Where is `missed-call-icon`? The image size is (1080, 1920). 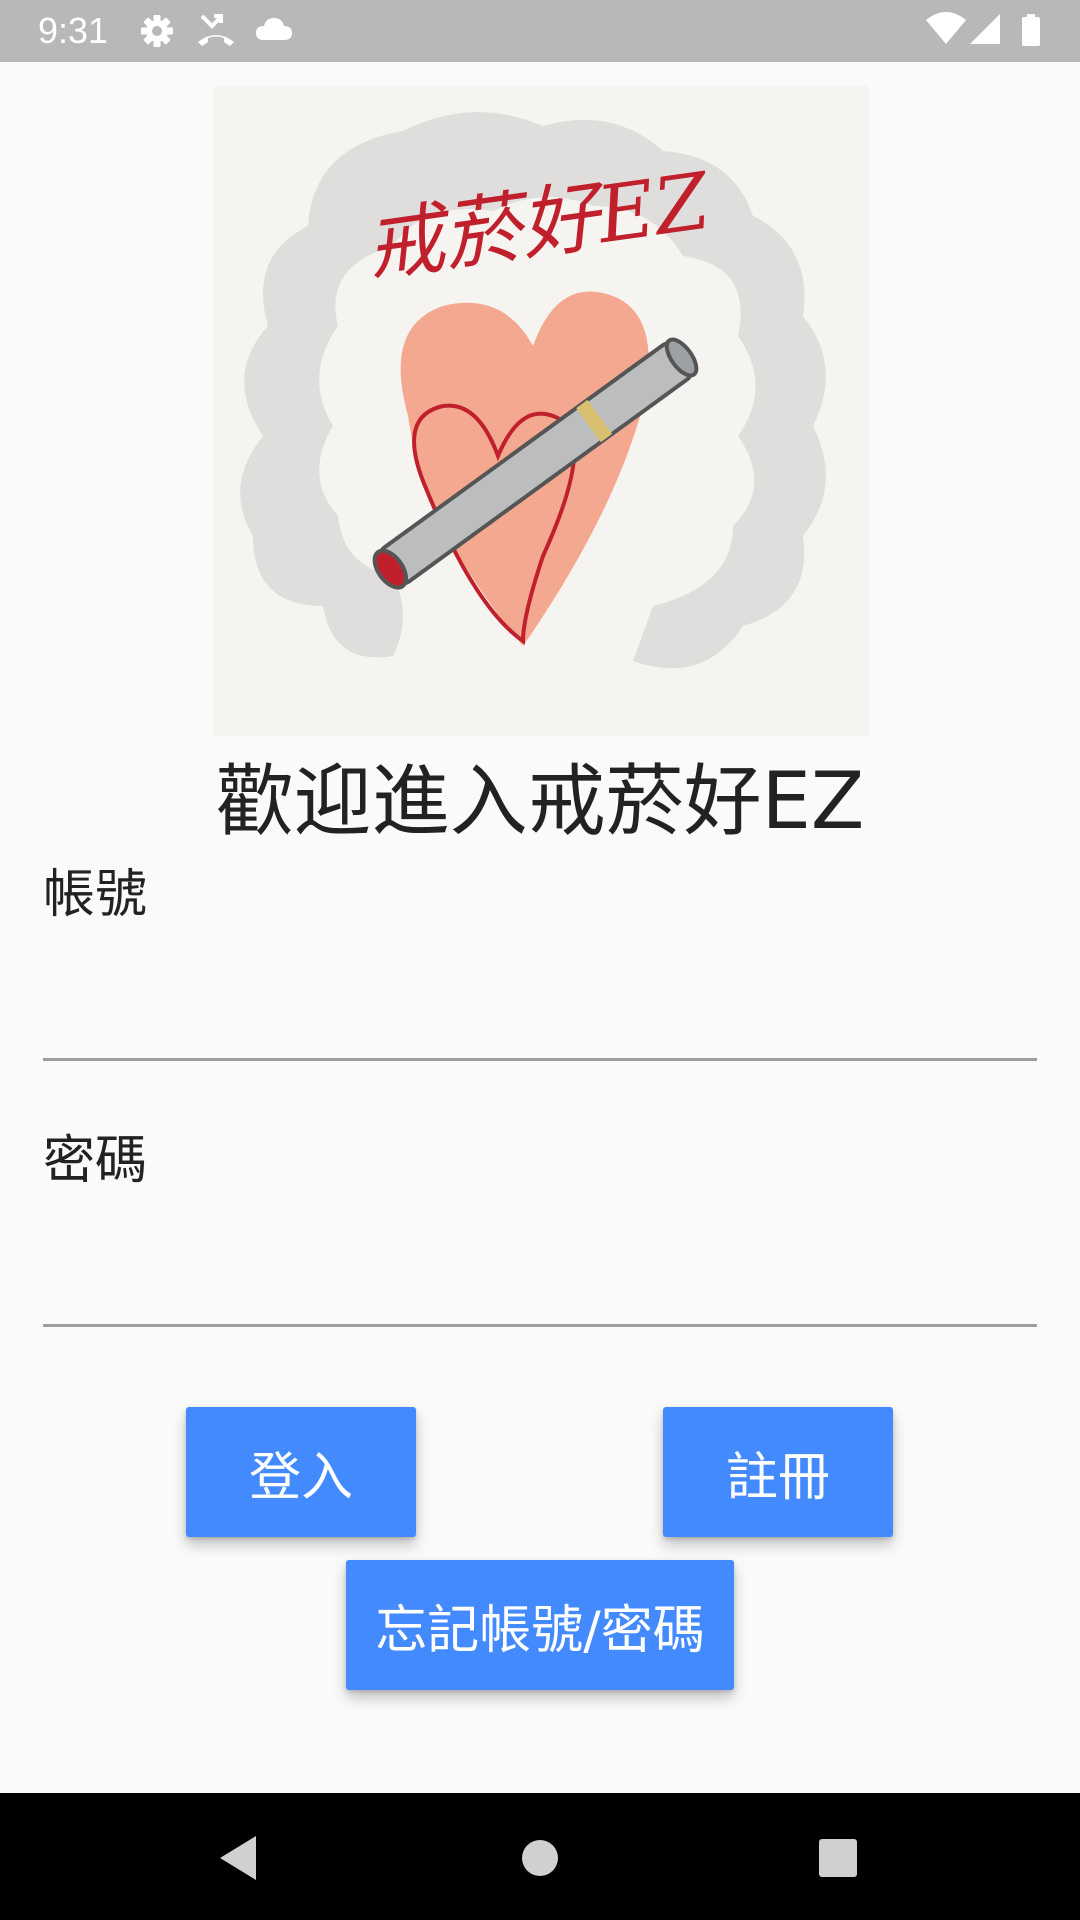
missed-call-icon is located at coordinates (216, 30).